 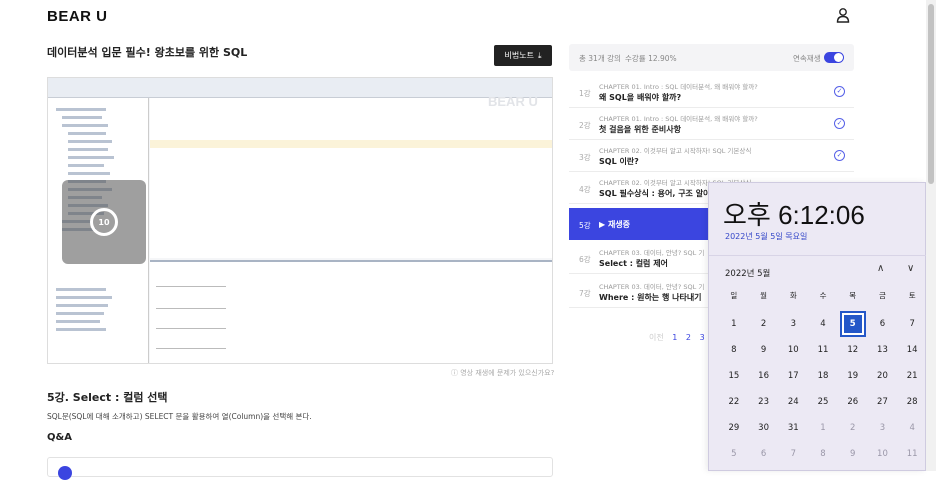 I want to click on calendar-day: 12, so click(x=853, y=350).